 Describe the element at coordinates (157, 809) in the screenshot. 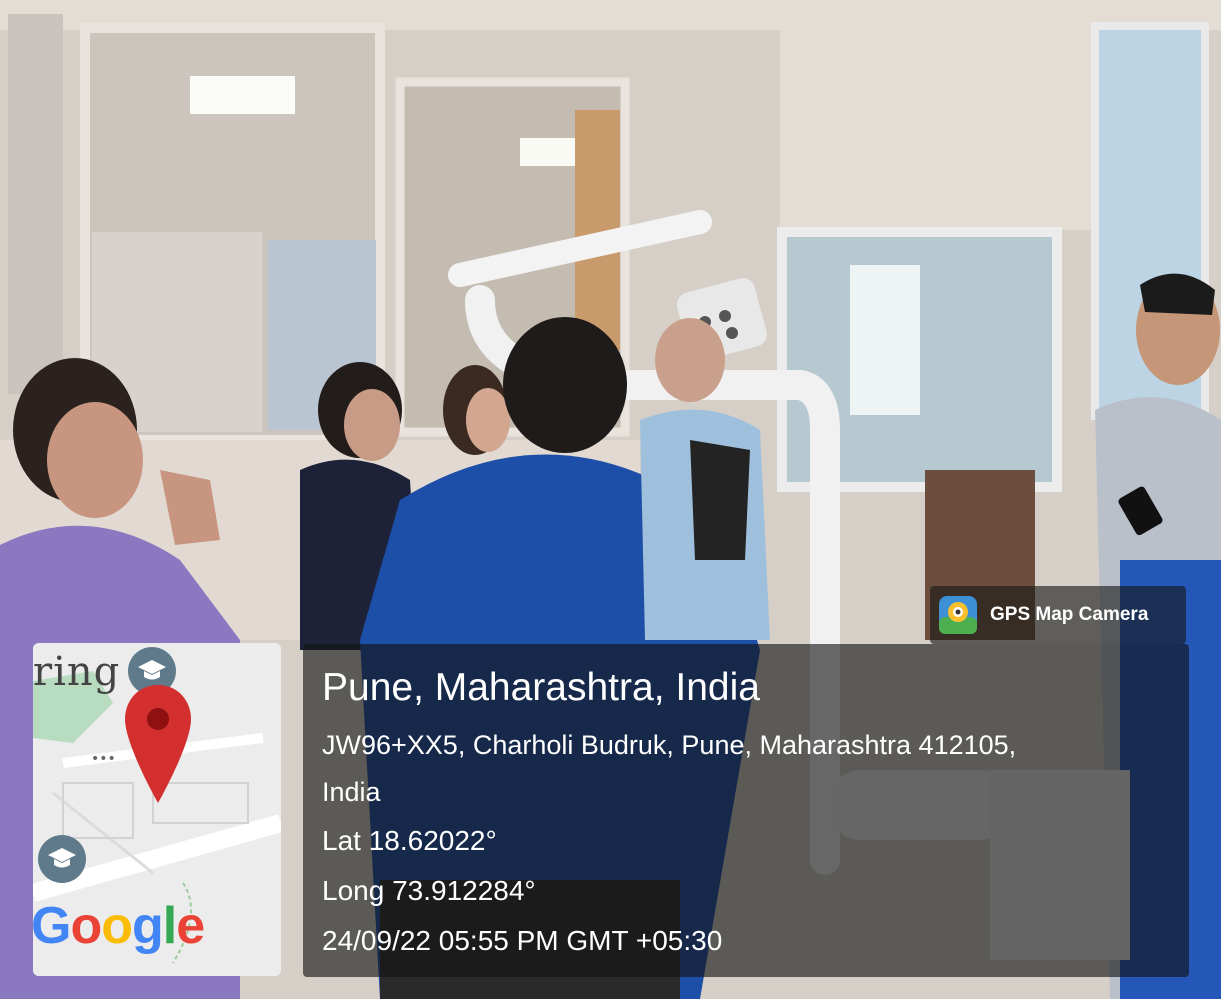

I see `map-thumbnail: ••• ring Google` at that location.